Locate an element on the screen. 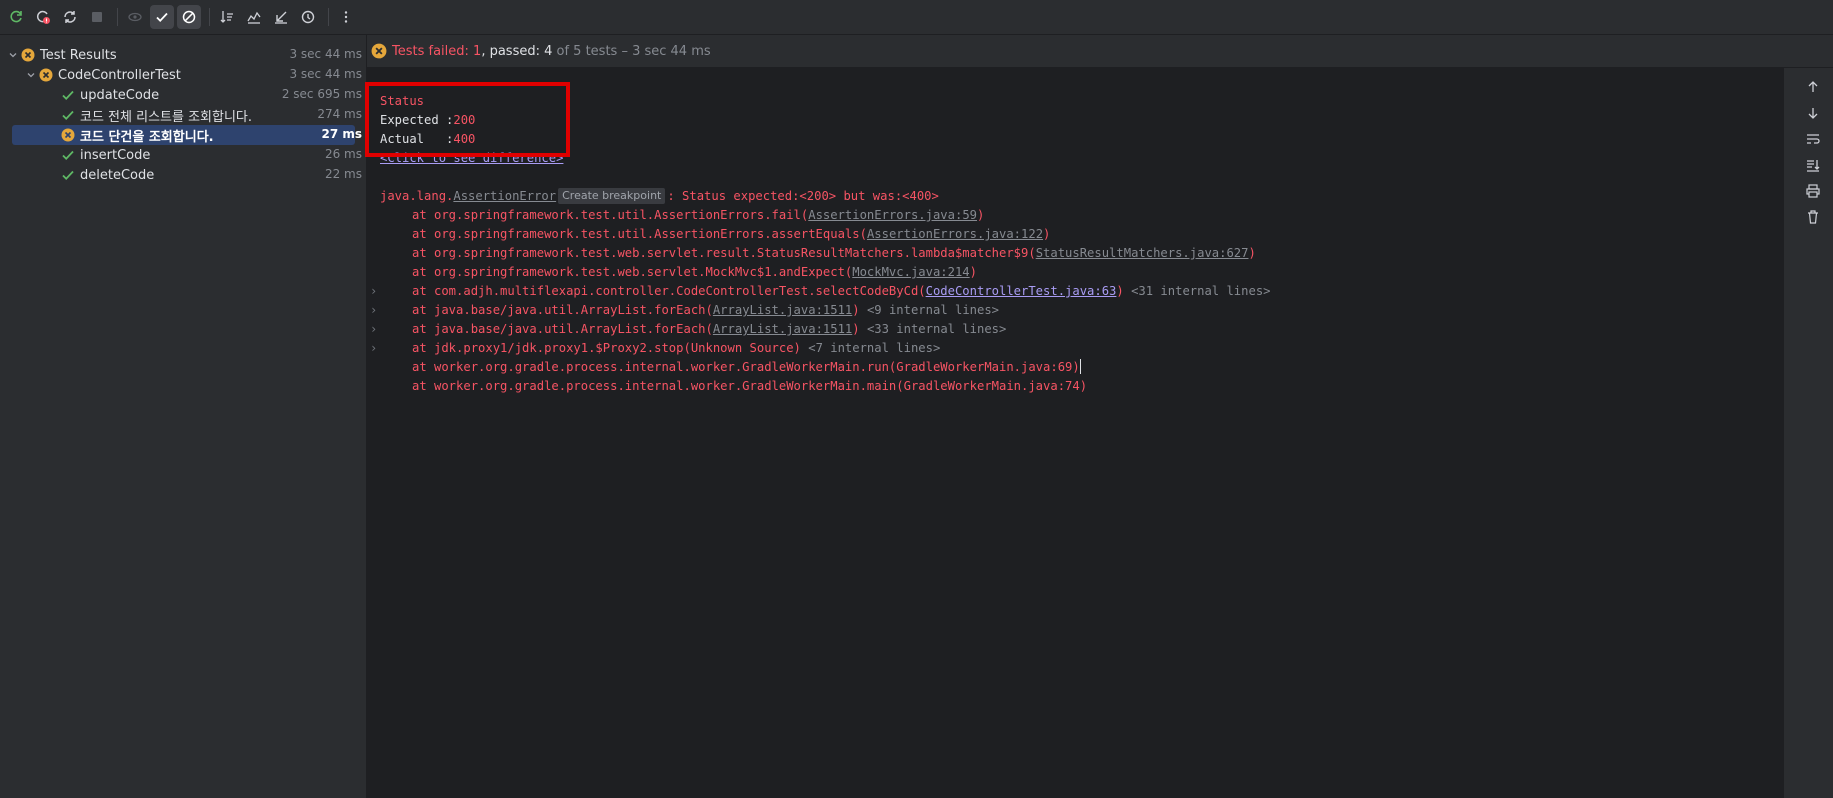 Image resolution: width=1833 pixels, height=798 pixels. create-breakpoint-tooltip: Create breakpoint is located at coordinates (612, 196).